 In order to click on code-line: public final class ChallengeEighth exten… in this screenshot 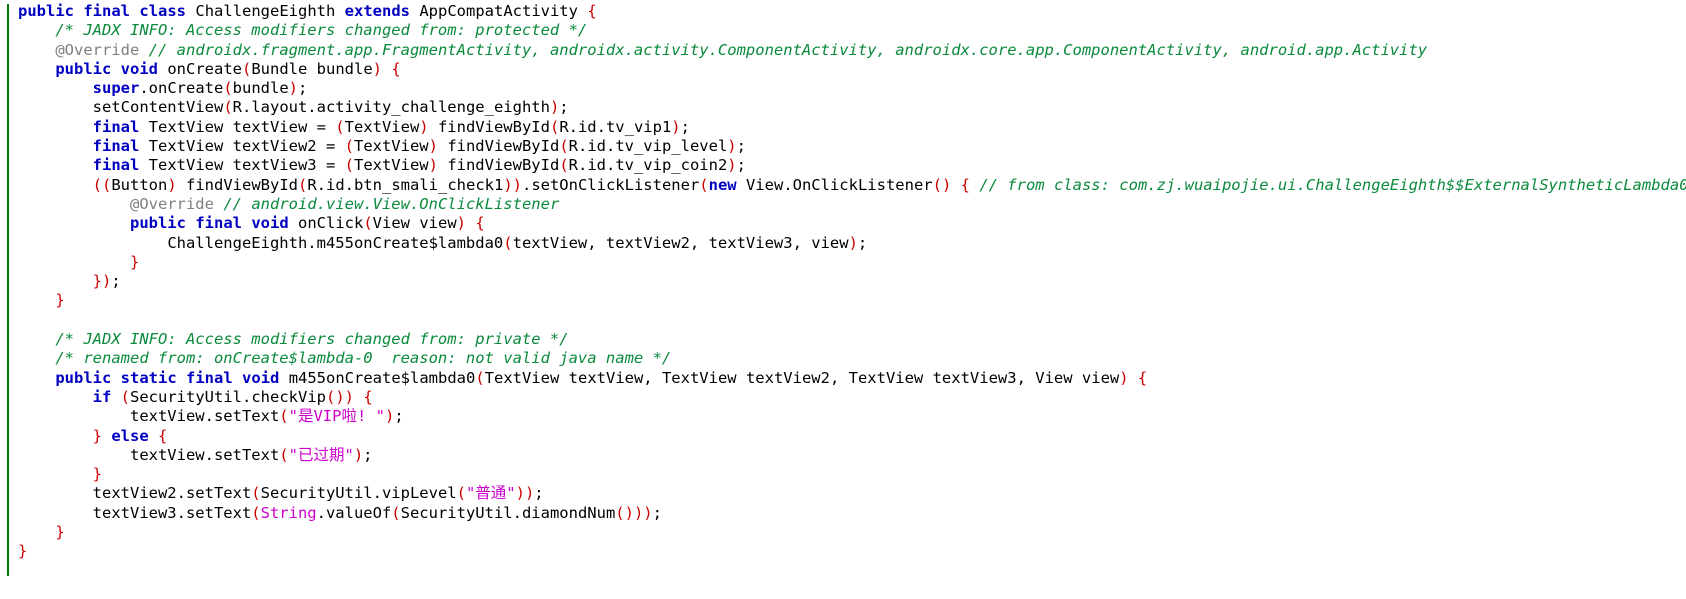, I will do `click(848, 11)`.